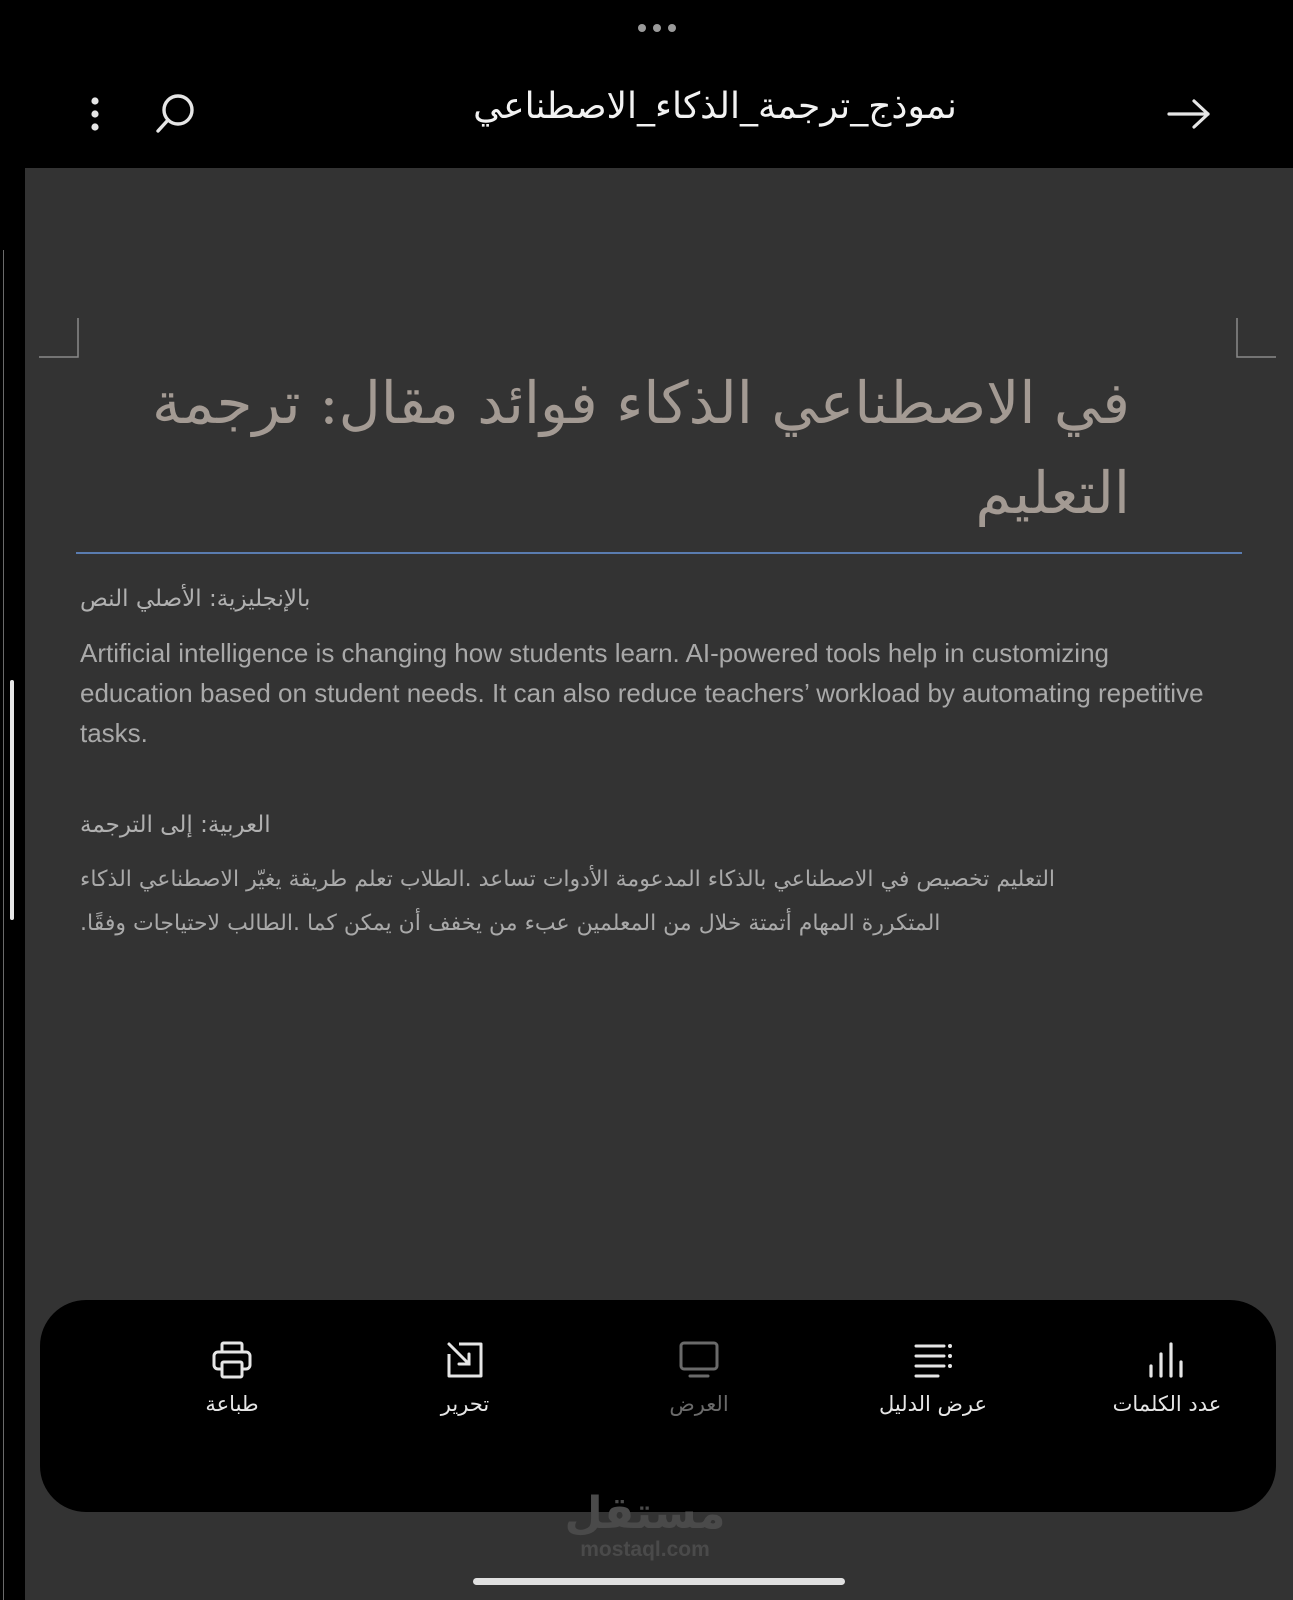 Image resolution: width=1293 pixels, height=1600 pixels. What do you see at coordinates (1166, 1360) in the screenshot?
I see `bar-chart-icon` at bounding box center [1166, 1360].